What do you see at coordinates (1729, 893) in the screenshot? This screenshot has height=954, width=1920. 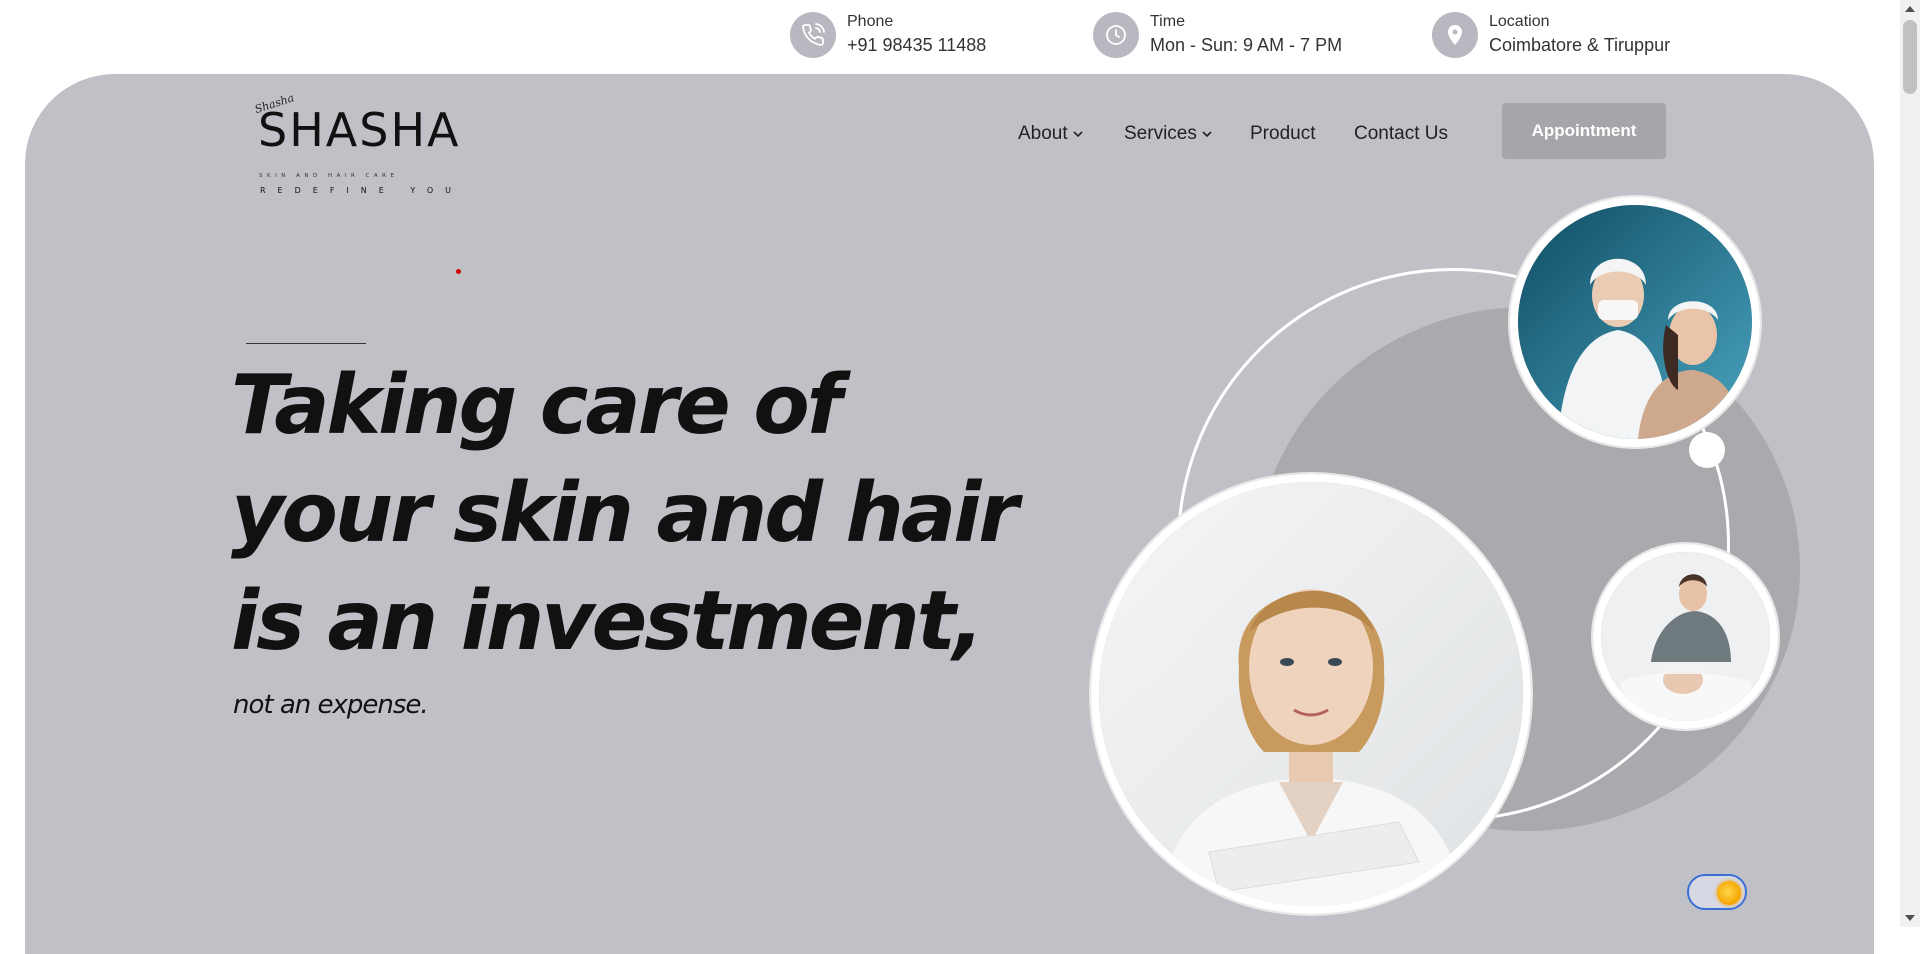 I see `sun-icon` at bounding box center [1729, 893].